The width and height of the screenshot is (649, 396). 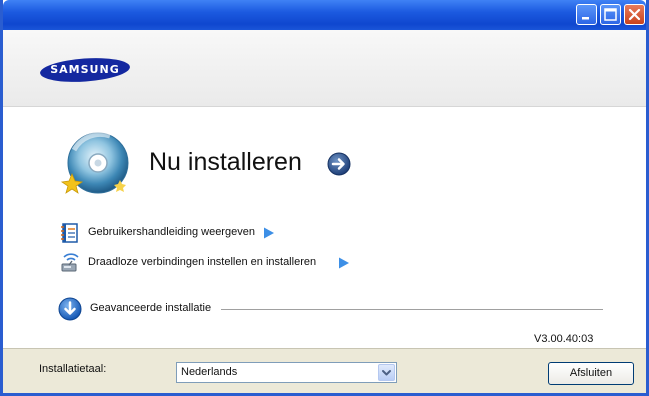 I want to click on advanced-install-link: Geavanceerde installatie, so click(x=168, y=309).